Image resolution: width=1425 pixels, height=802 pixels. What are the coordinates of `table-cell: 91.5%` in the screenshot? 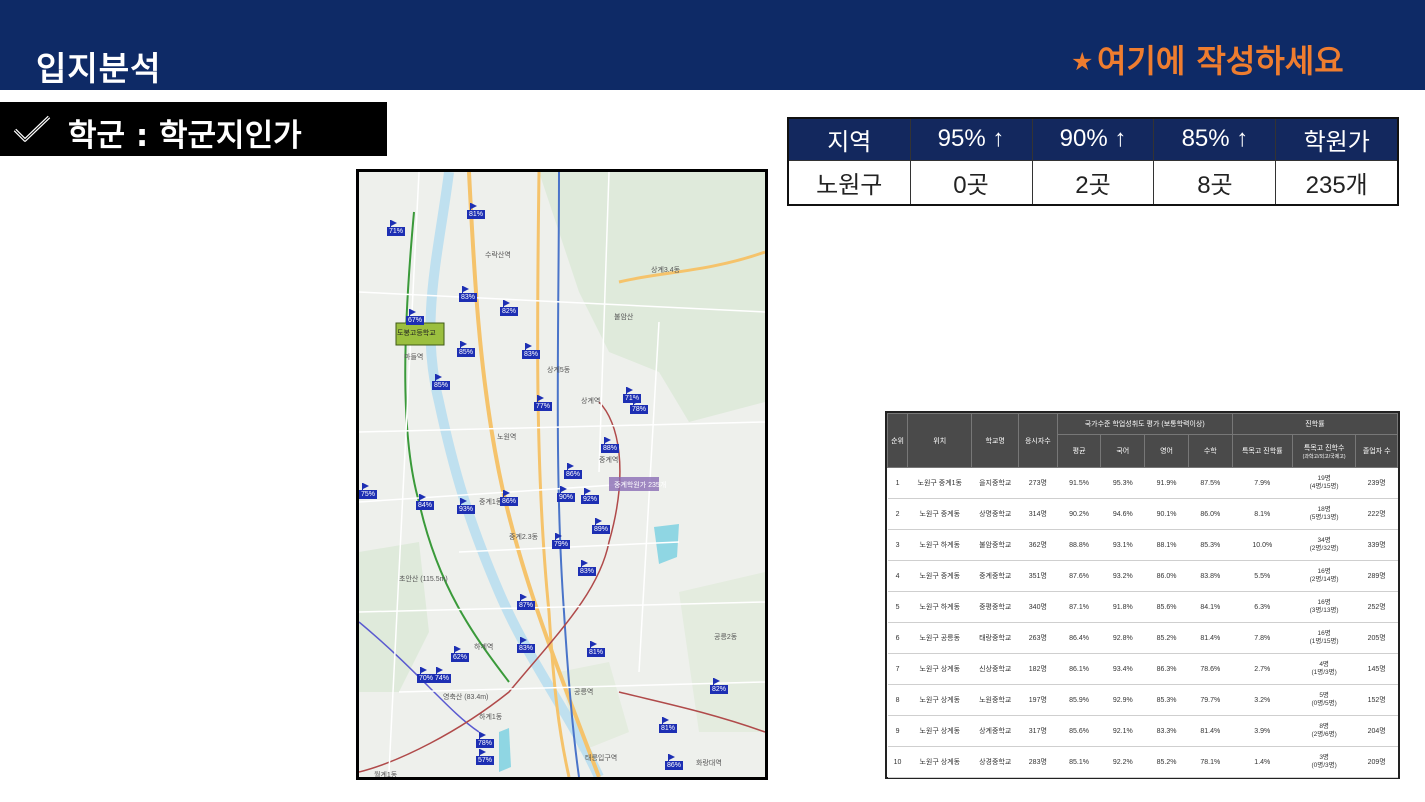 It's located at (1079, 483).